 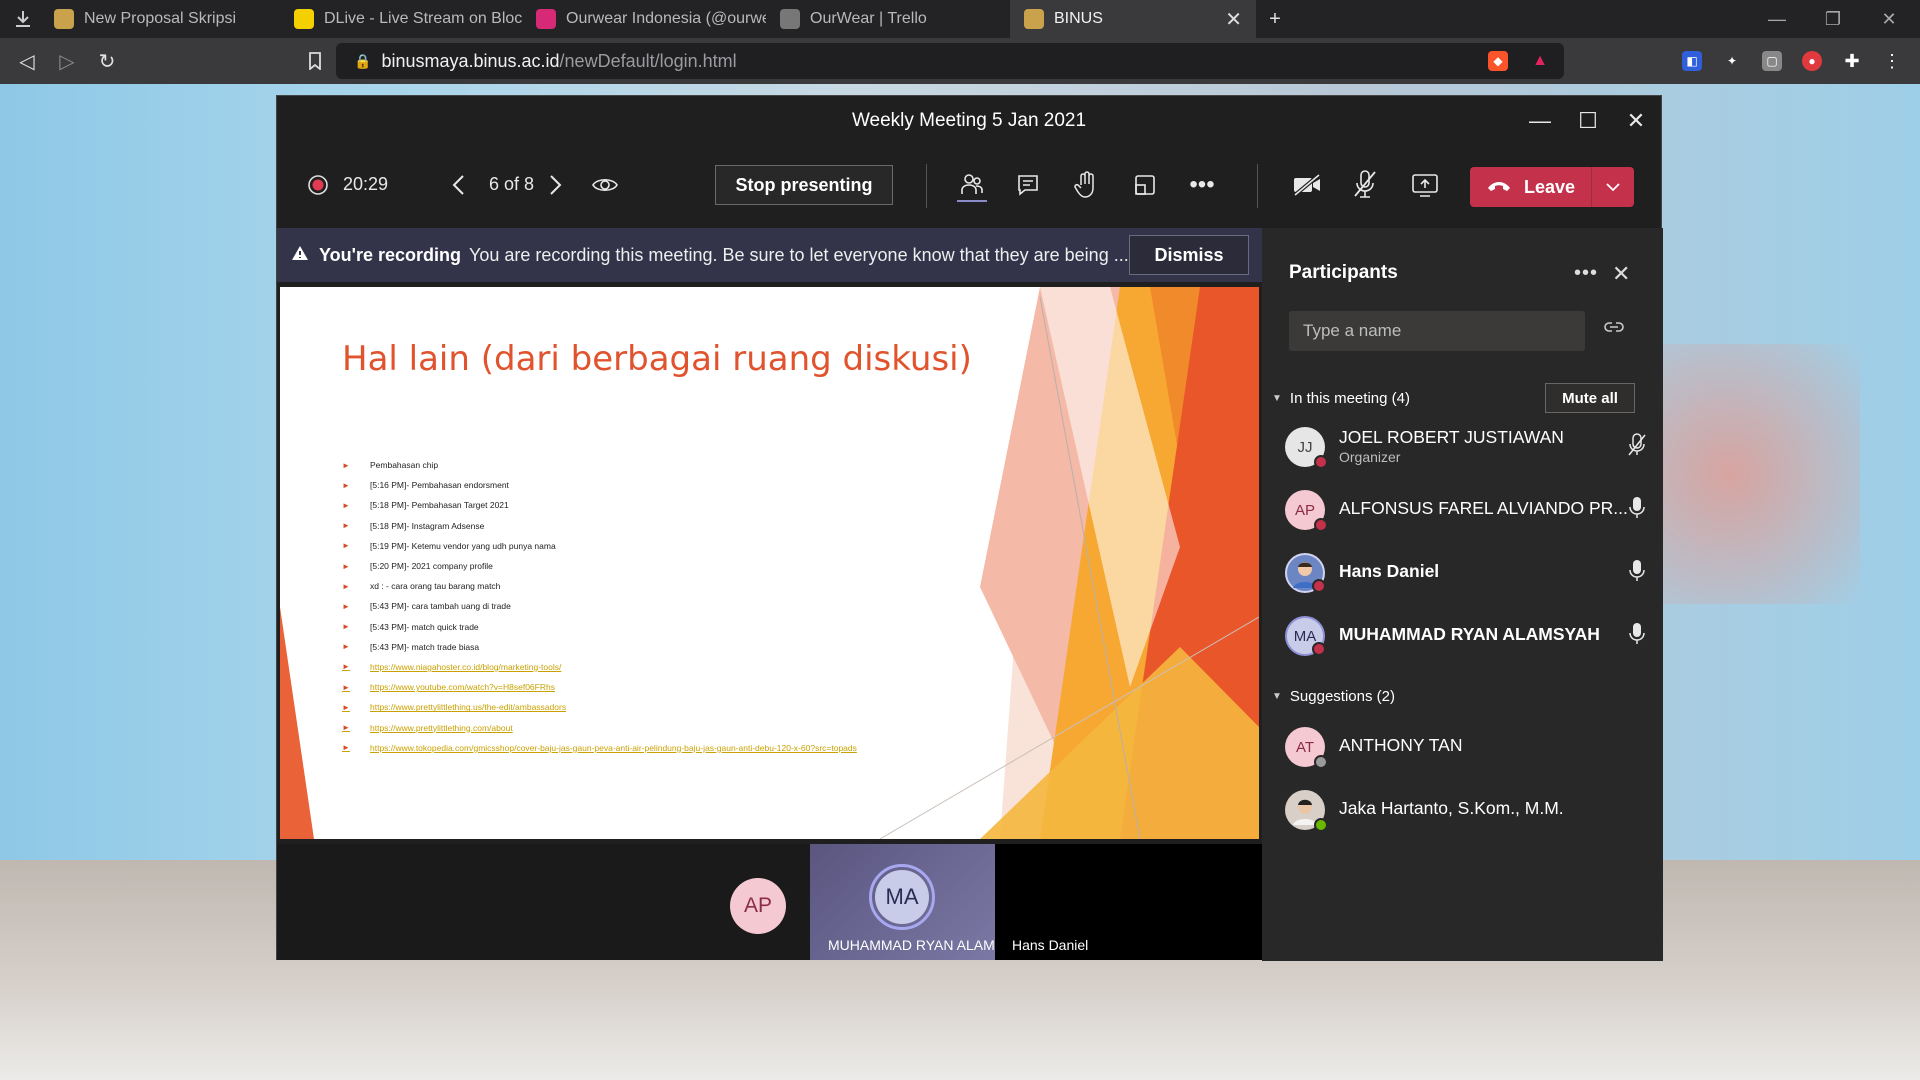 I want to click on extension-bird-icon: ✦, so click(x=1732, y=61).